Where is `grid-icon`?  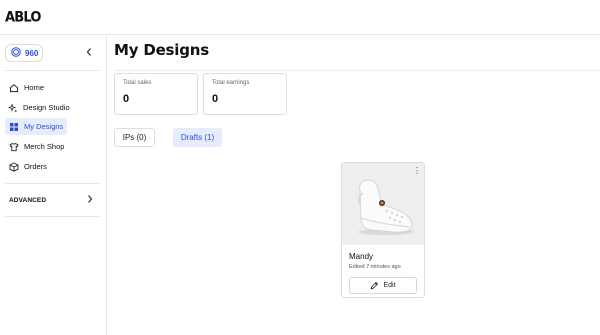
grid-icon is located at coordinates (13, 126).